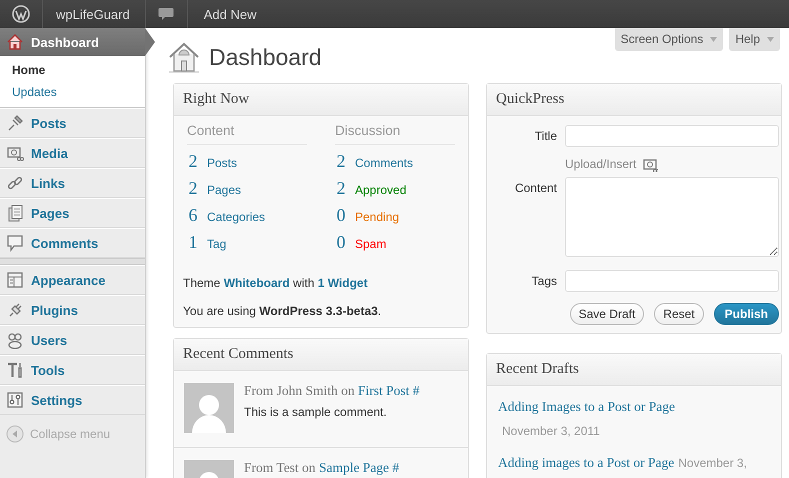 This screenshot has width=789, height=478. What do you see at coordinates (712, 463) in the screenshot?
I see `draft-date: November 3,` at bounding box center [712, 463].